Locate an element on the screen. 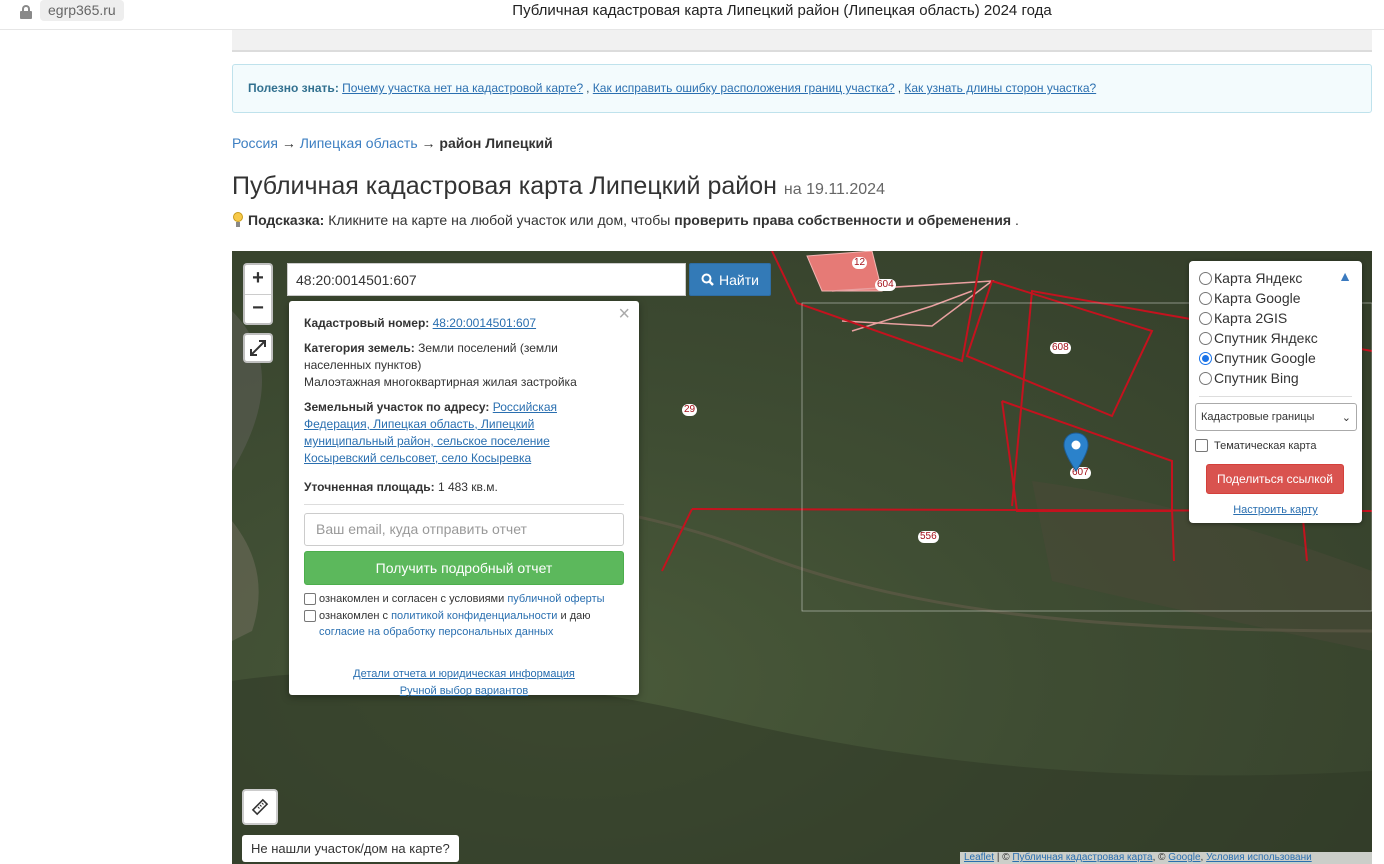 Image resolution: width=1384 pixels, height=864 pixels. email-field: Ваш email, куда отправить отчет is located at coordinates (464, 529).